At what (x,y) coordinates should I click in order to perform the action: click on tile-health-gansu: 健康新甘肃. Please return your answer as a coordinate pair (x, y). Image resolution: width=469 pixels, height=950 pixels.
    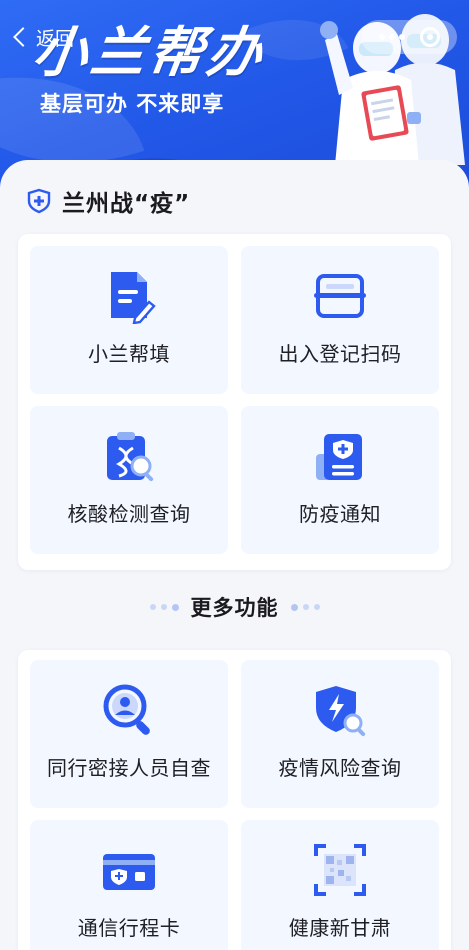
    Looking at the image, I should click on (340, 885).